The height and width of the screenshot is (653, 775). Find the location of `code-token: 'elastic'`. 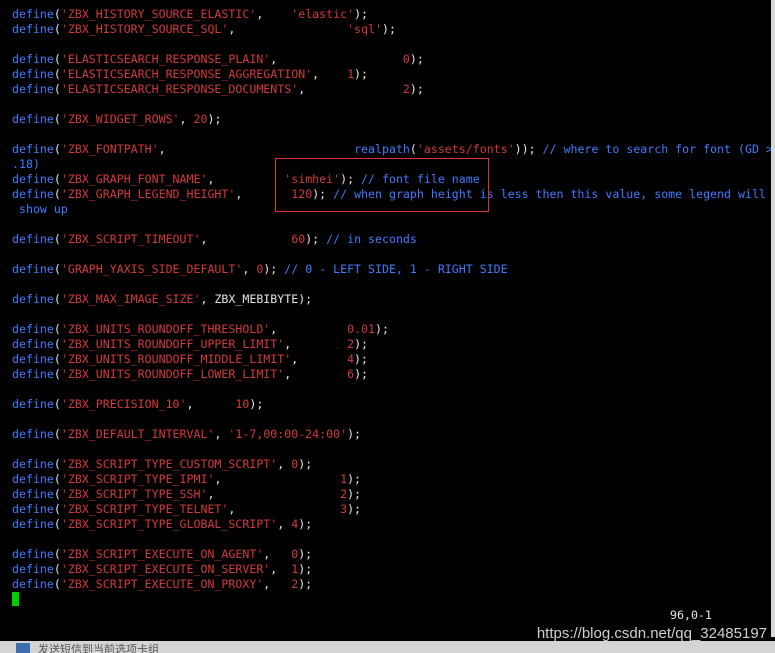

code-token: 'elastic' is located at coordinates (323, 14).